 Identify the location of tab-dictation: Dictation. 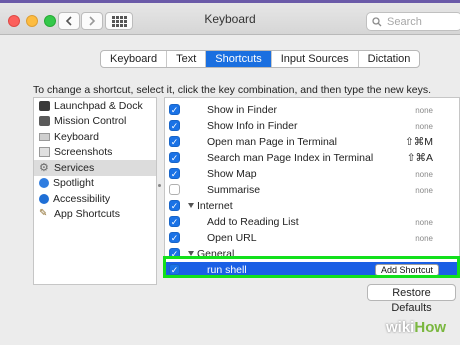
(389, 59).